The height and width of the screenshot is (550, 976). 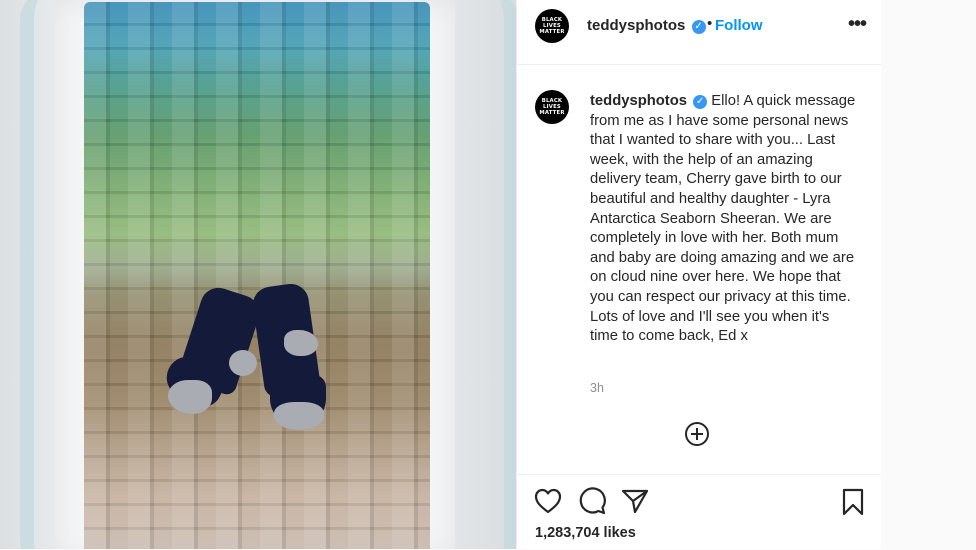 What do you see at coordinates (928, 274) in the screenshot?
I see `page-background` at bounding box center [928, 274].